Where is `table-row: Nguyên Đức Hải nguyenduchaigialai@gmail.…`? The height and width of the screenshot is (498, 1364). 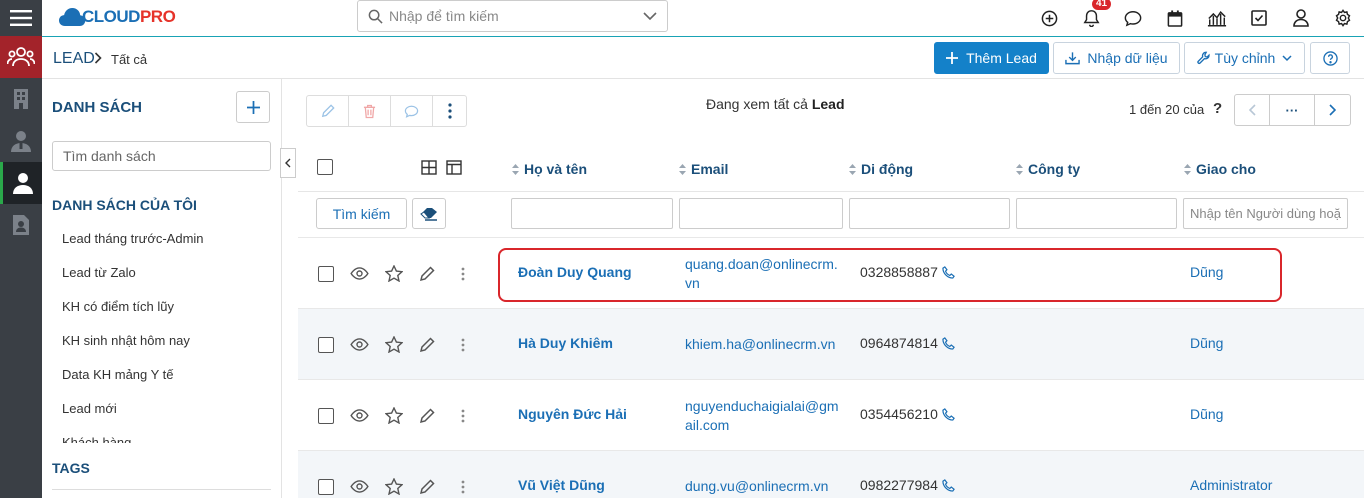 table-row: Nguyên Đức Hải nguyenduchaigialai@gmail.… is located at coordinates (831, 414).